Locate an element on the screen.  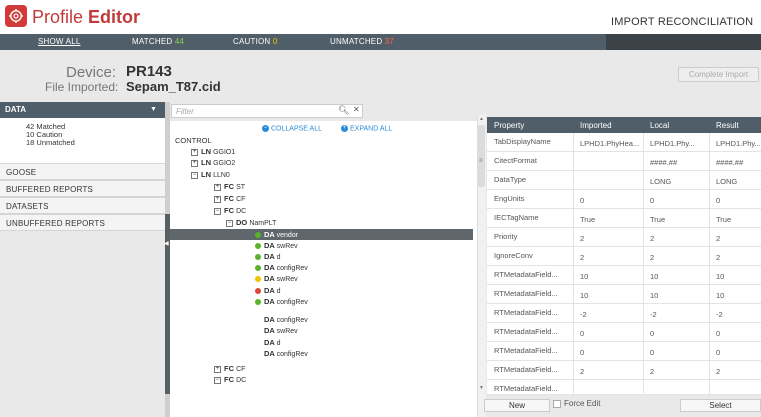
data-section-header: DATA is located at coordinates (82, 110).